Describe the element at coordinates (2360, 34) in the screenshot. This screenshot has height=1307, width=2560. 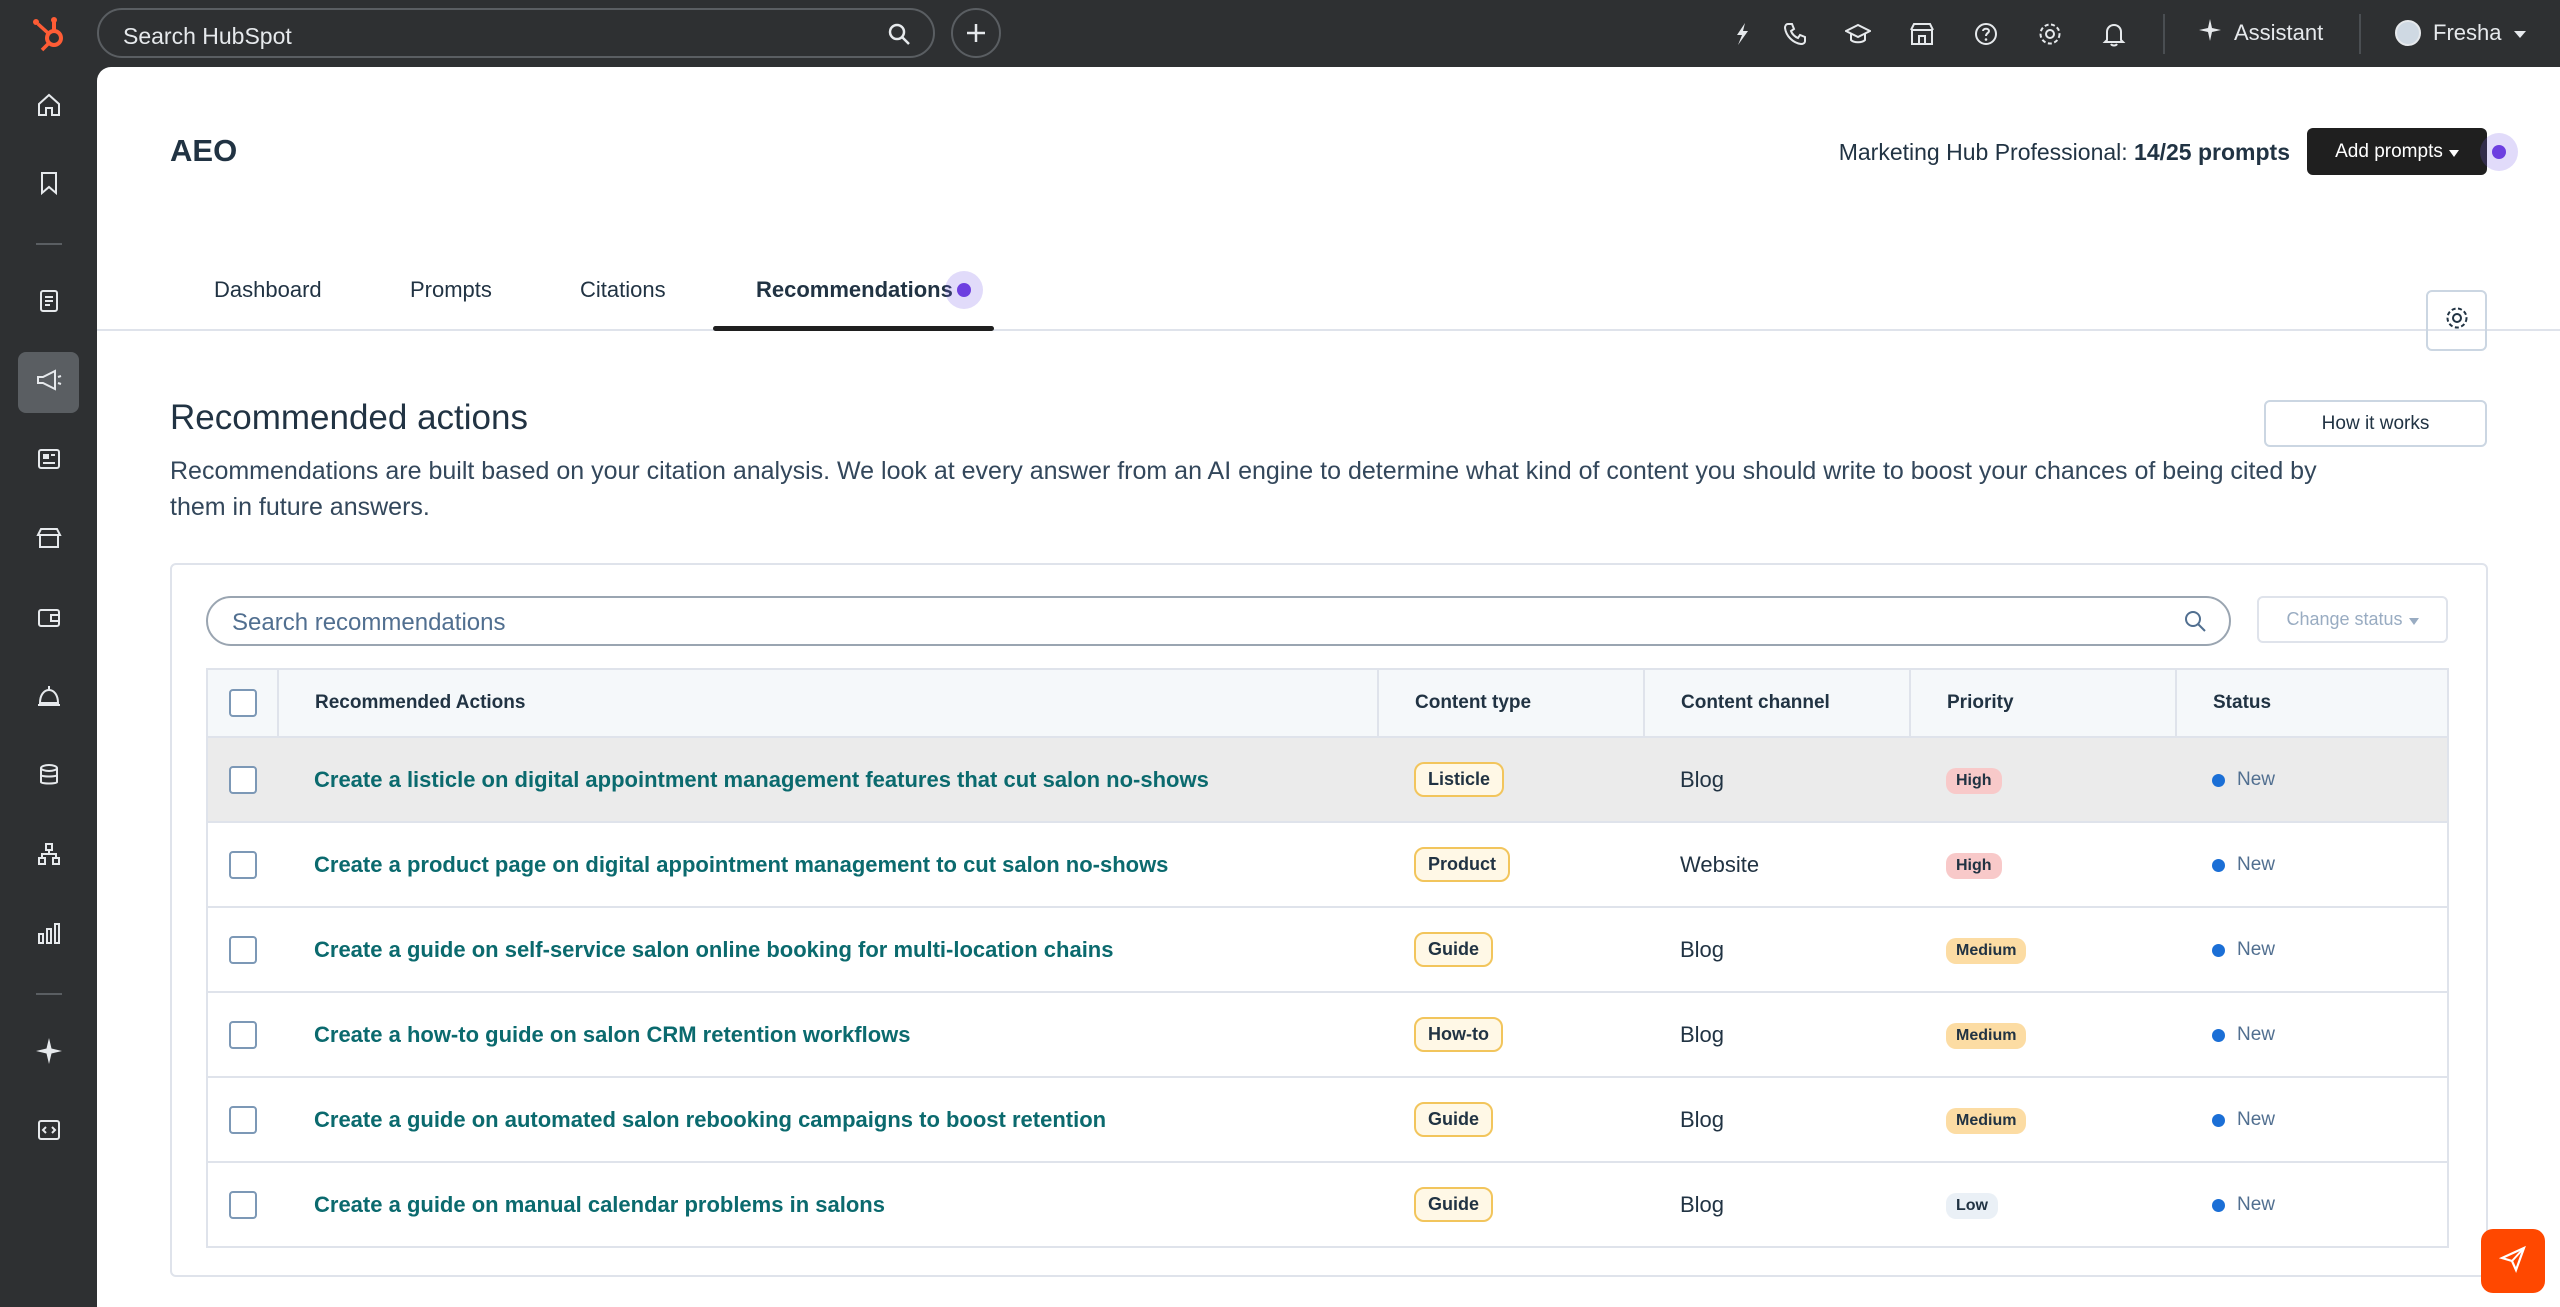
I see `topbar-divider` at that location.